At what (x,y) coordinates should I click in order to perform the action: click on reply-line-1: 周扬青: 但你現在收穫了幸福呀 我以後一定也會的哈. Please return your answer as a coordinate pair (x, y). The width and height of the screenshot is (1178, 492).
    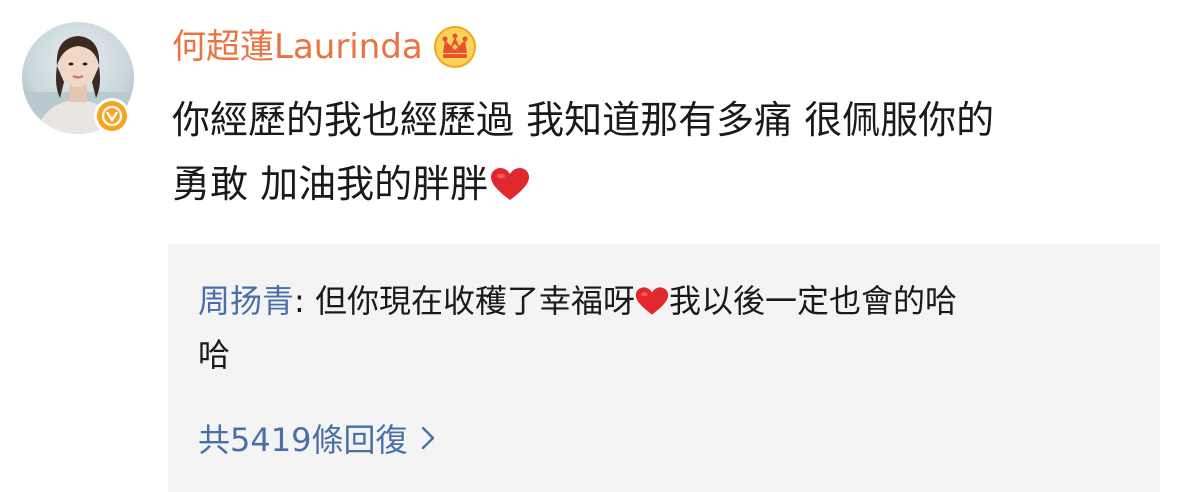
    Looking at the image, I should click on (668, 301).